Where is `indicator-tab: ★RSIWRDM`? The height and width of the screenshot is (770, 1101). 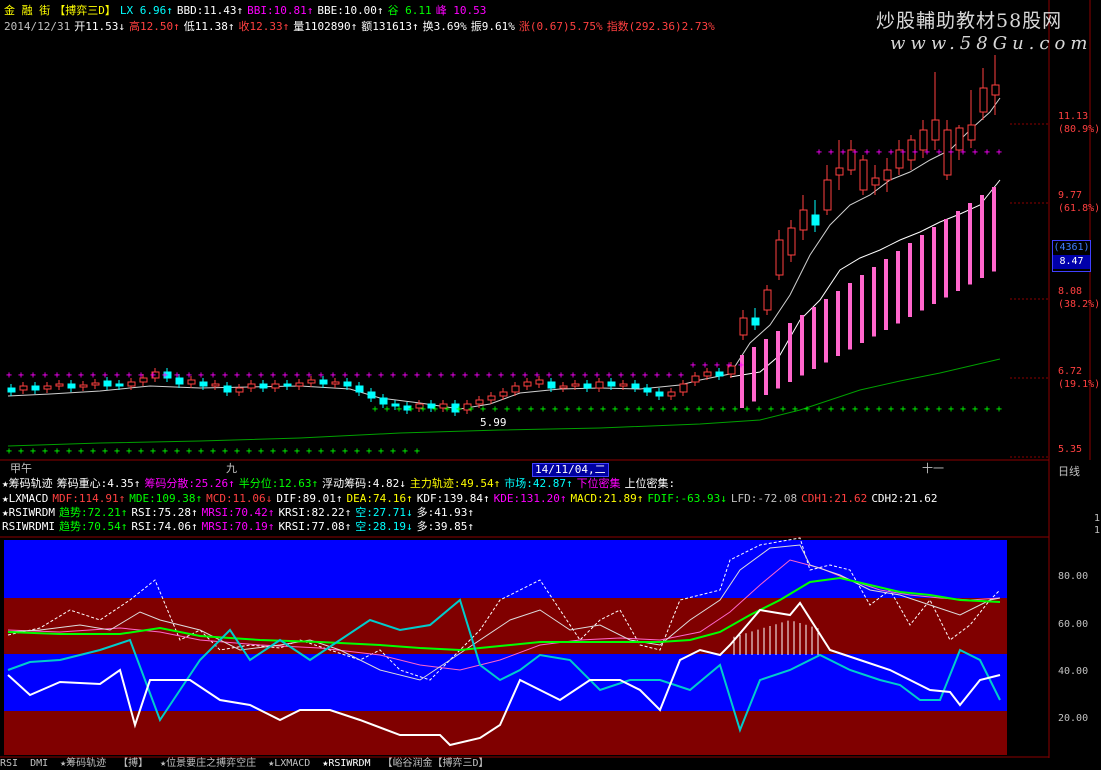
indicator-tab: ★RSIWRDM is located at coordinates (346, 764).